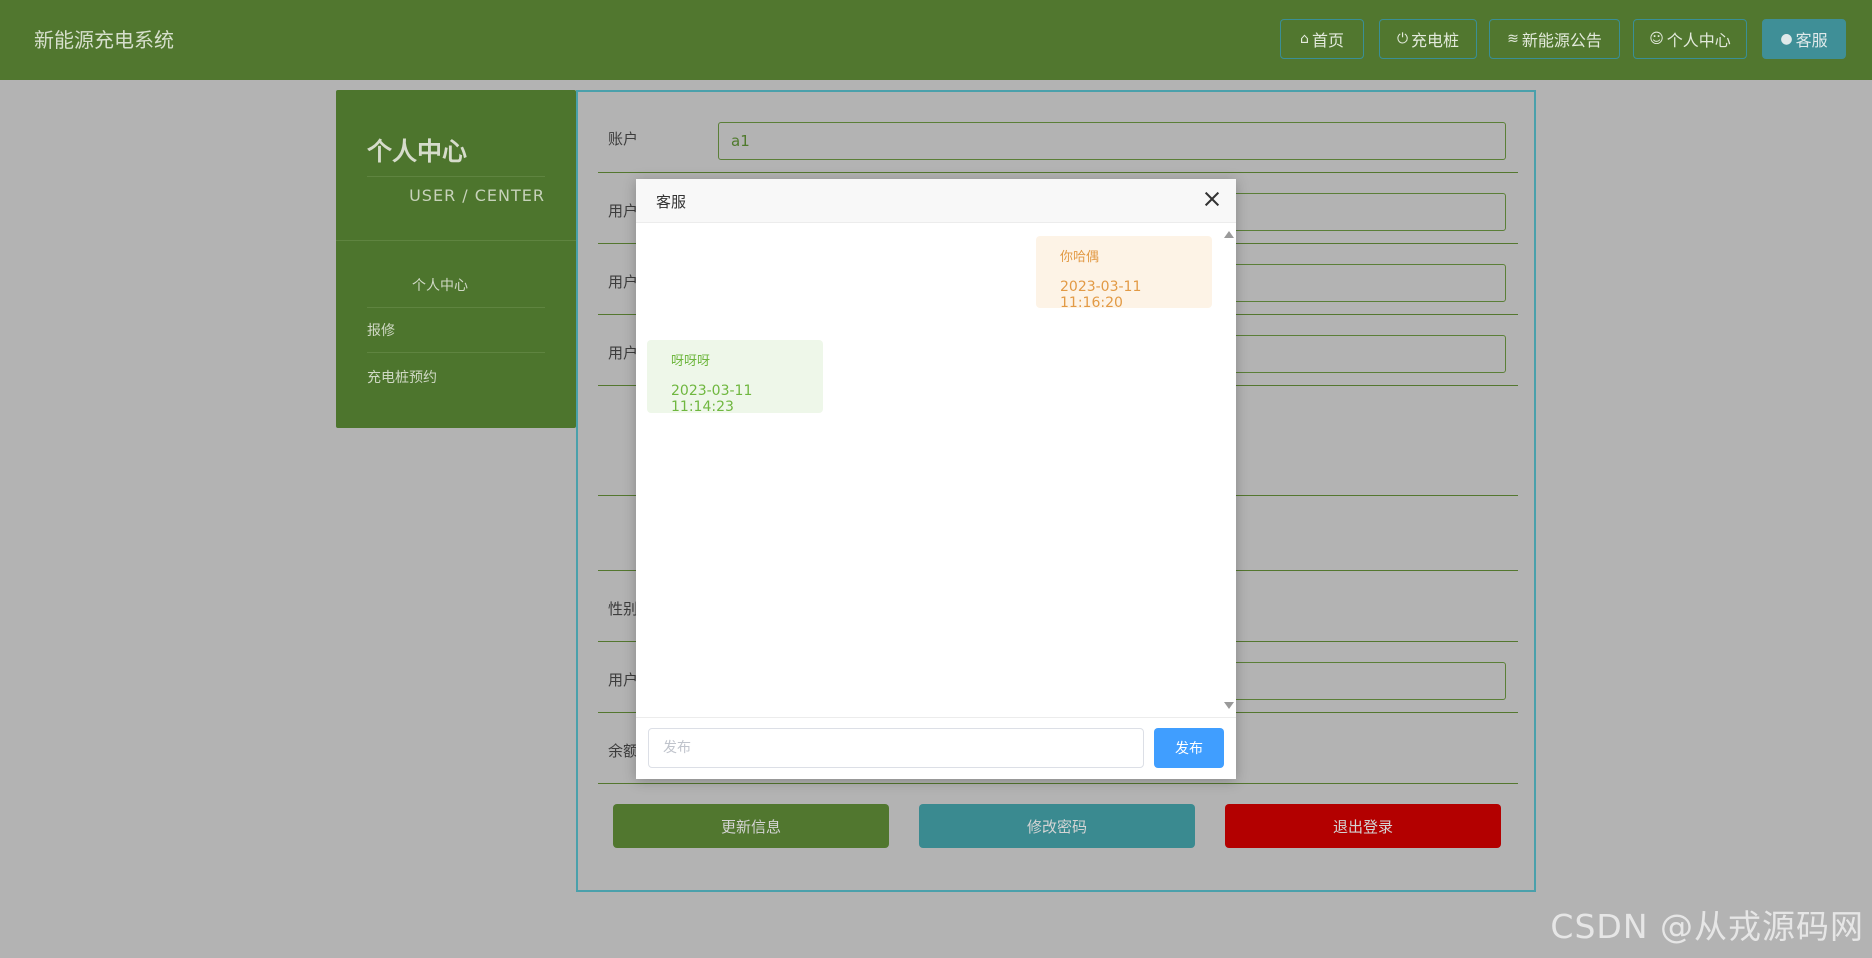 The height and width of the screenshot is (958, 1872). Describe the element at coordinates (623, 353) in the screenshot. I see `user-field-label-3: 用户` at that location.